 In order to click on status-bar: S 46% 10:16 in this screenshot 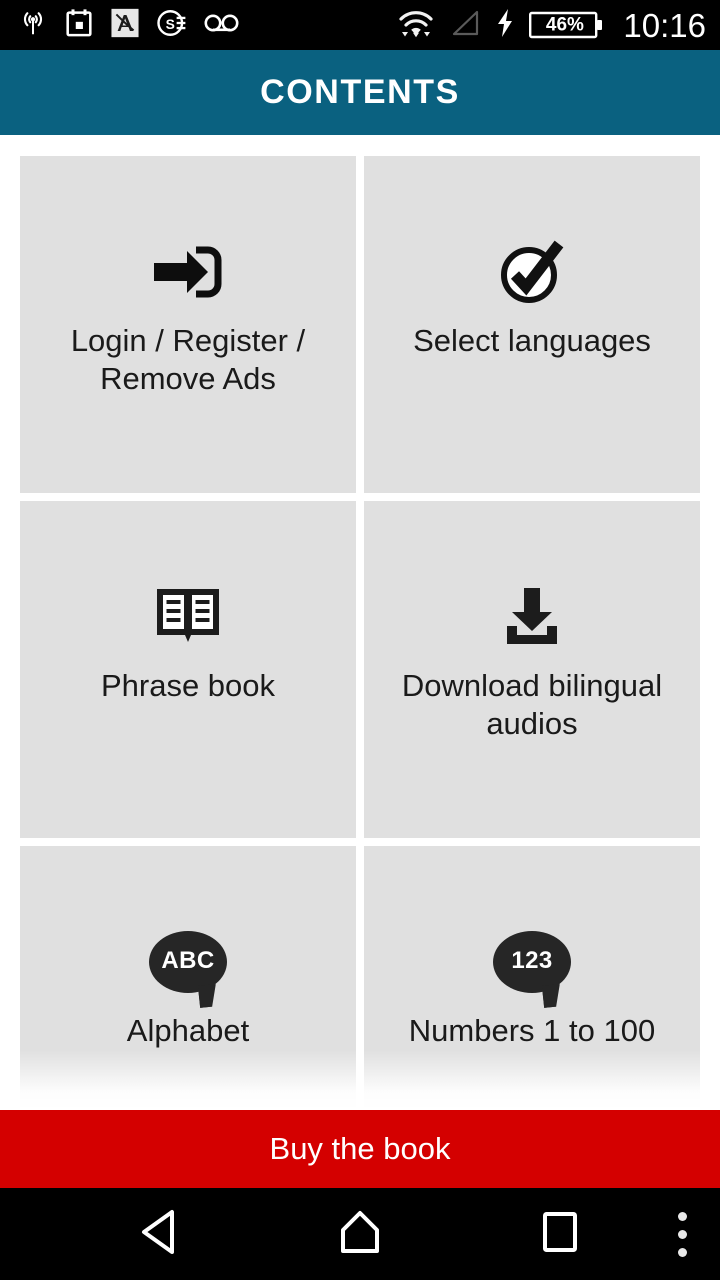, I will do `click(360, 25)`.